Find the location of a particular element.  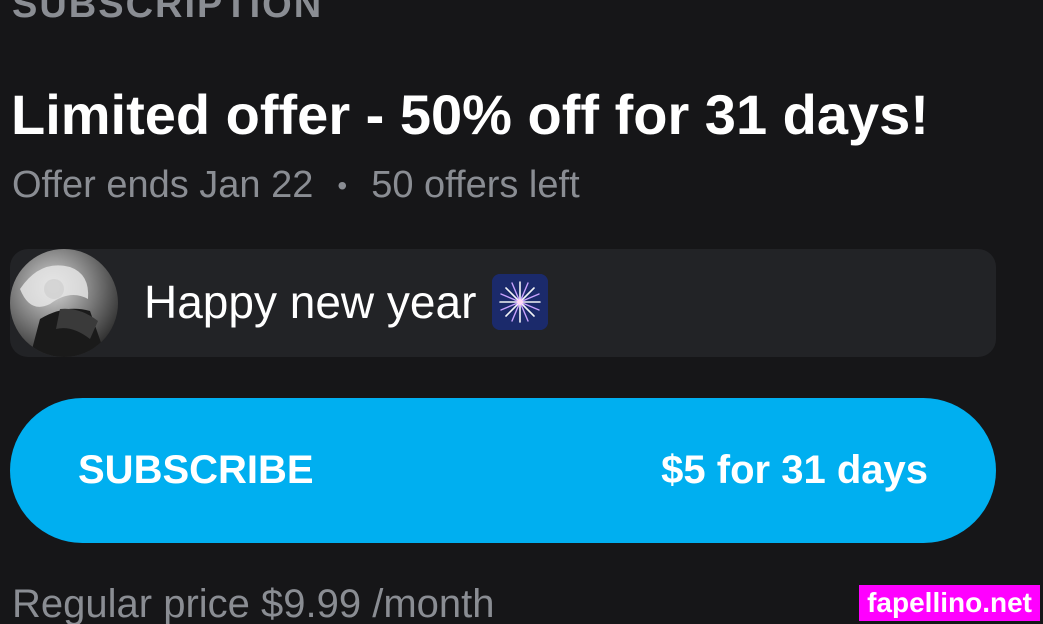

offer-ends-text: Offer ends Jan 22 is located at coordinates (163, 185).